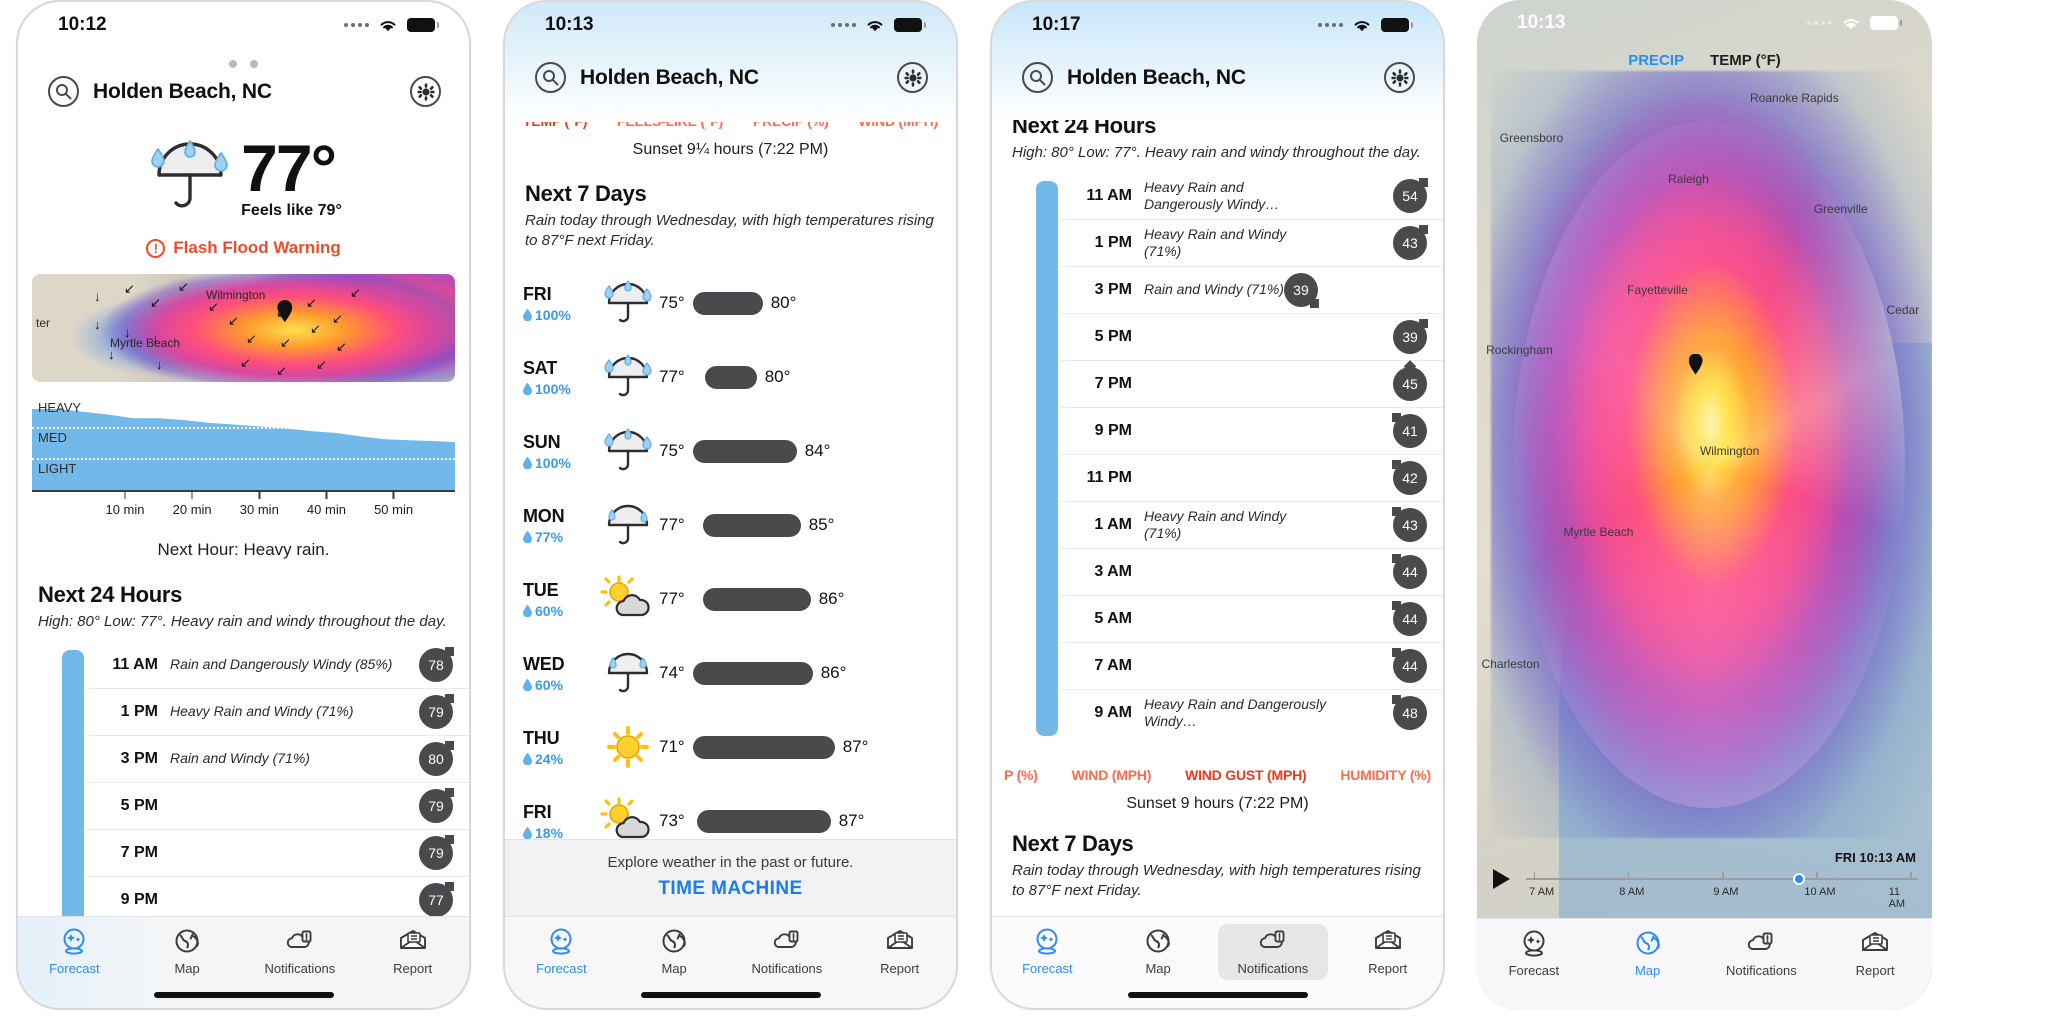  I want to click on high-temp: 87°, so click(851, 820).